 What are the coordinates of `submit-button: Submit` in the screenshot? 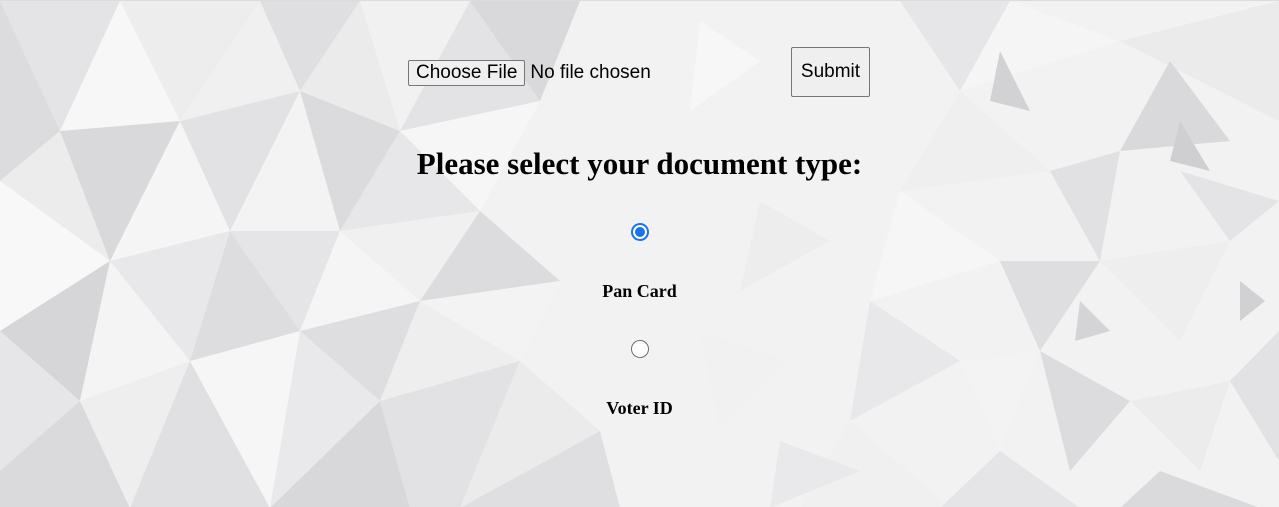 It's located at (830, 72).